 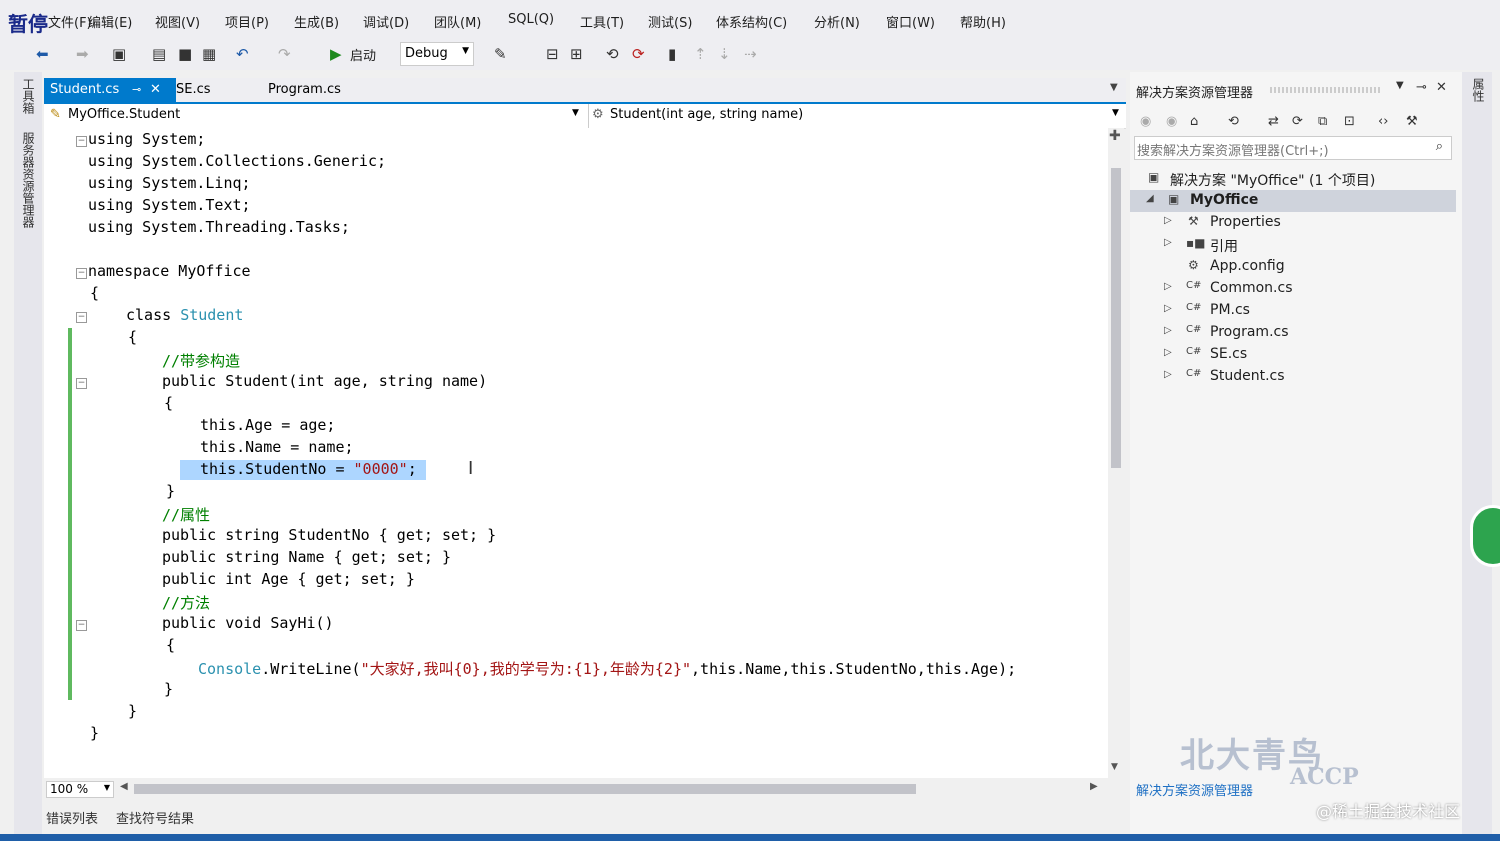 I want to click on solution-search-input: 搜索解决方案资源管理器(Ctrl+;) ⌕, so click(x=1293, y=148).